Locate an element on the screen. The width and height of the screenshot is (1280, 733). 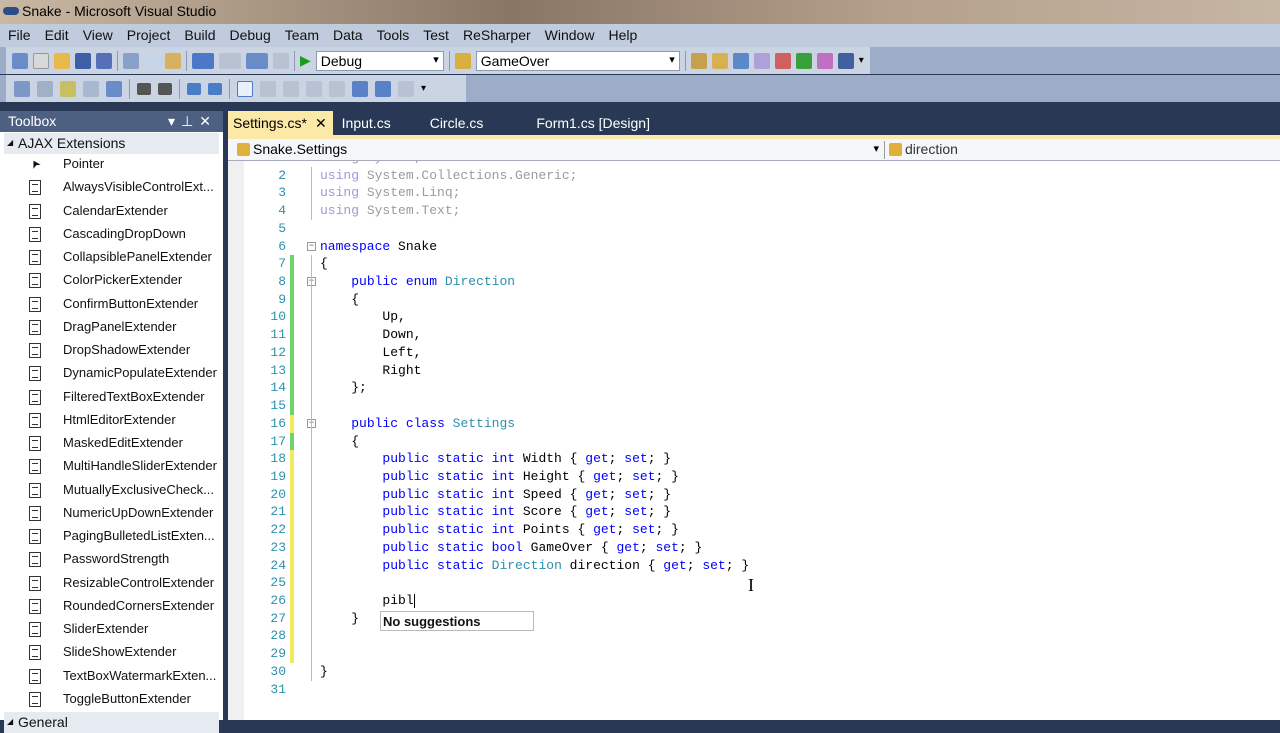
increase-indent-icon is located at coordinates (165, 88).